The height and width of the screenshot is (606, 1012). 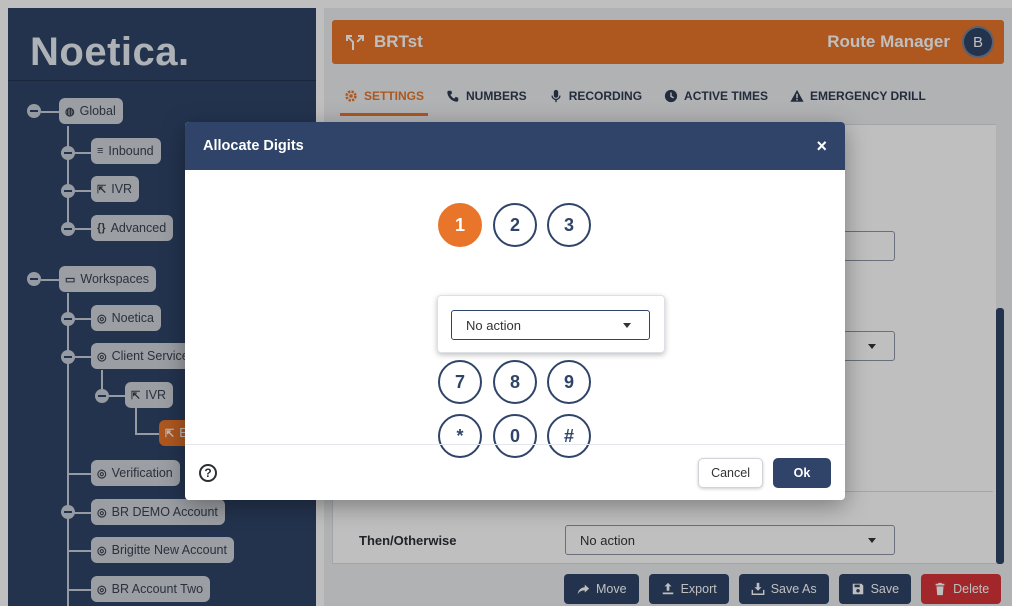 I want to click on digit-key-2: 2, so click(x=515, y=225).